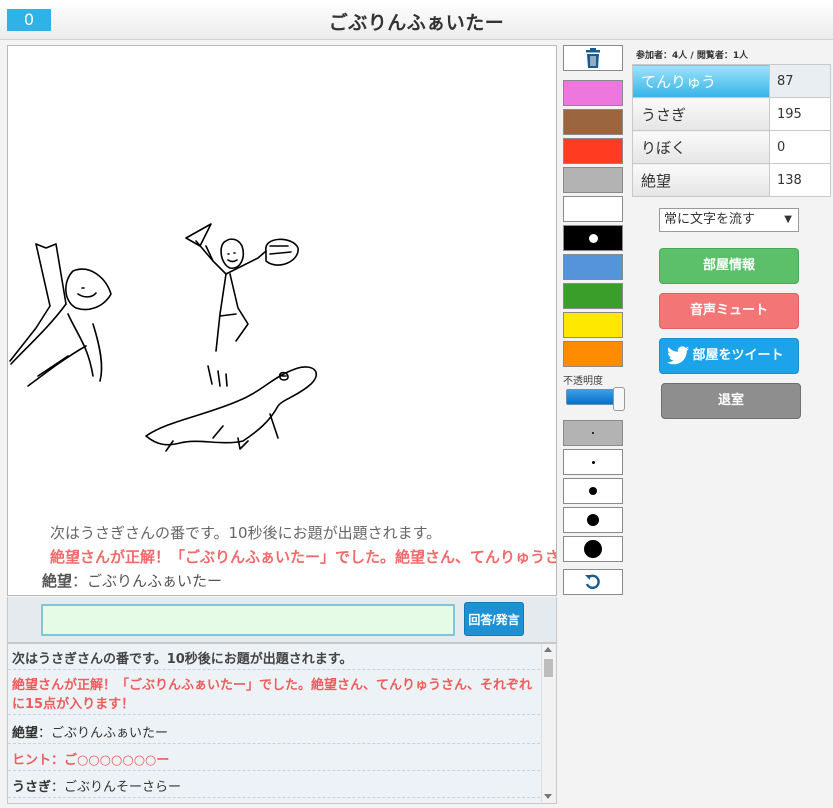 This screenshot has height=808, width=833. I want to click on pen-size-1-button, so click(593, 433).